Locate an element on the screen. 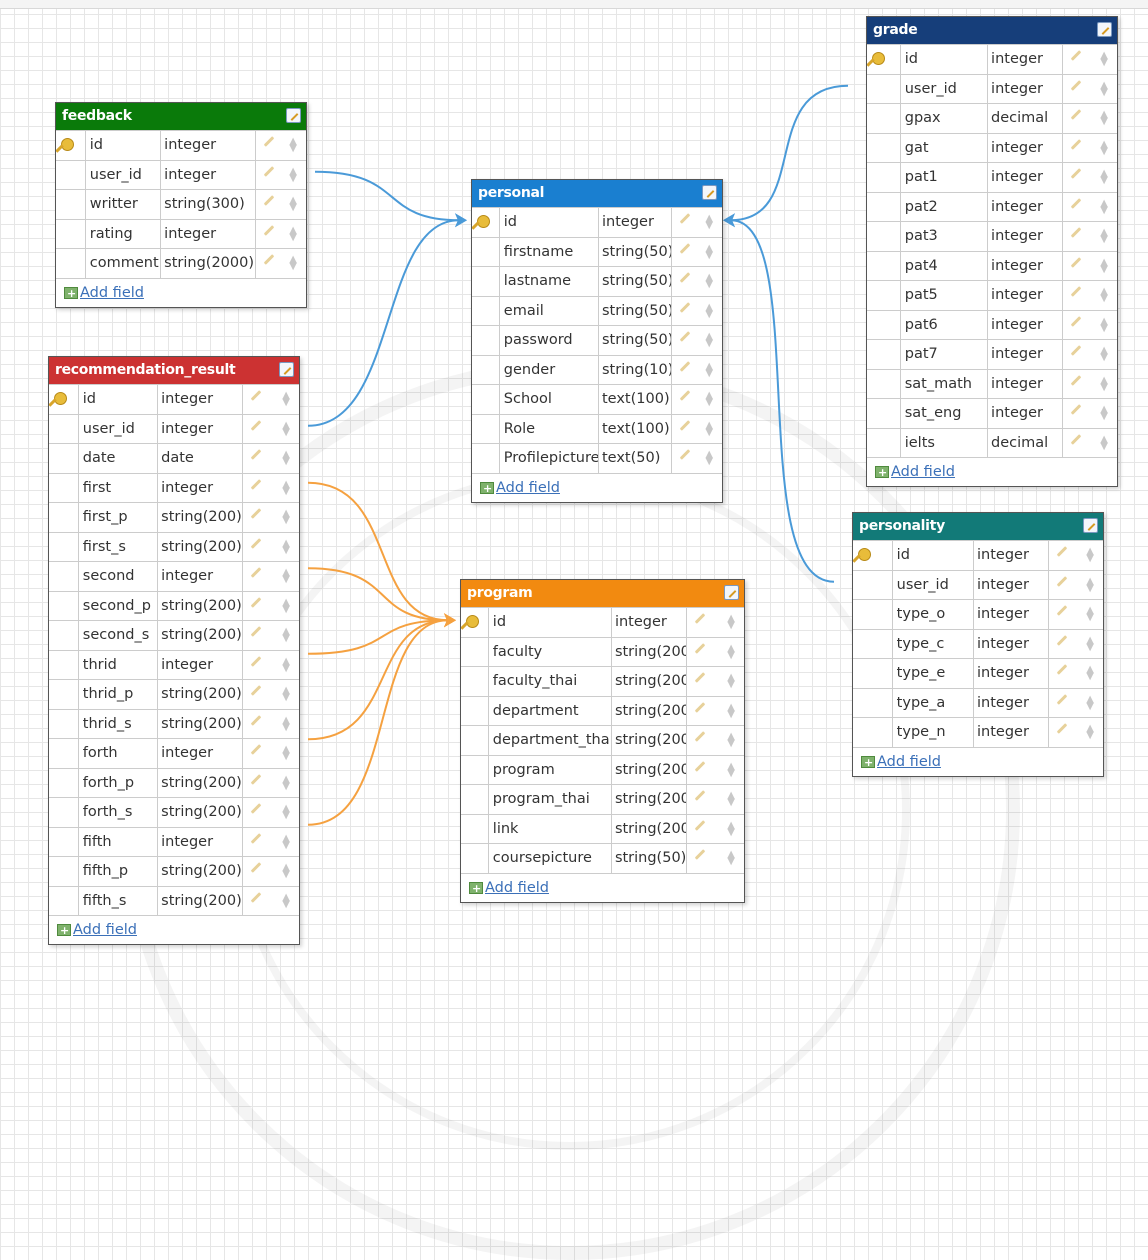 This screenshot has width=1148, height=1260. field-row: first integer ▲ ▼ is located at coordinates (174, 487).